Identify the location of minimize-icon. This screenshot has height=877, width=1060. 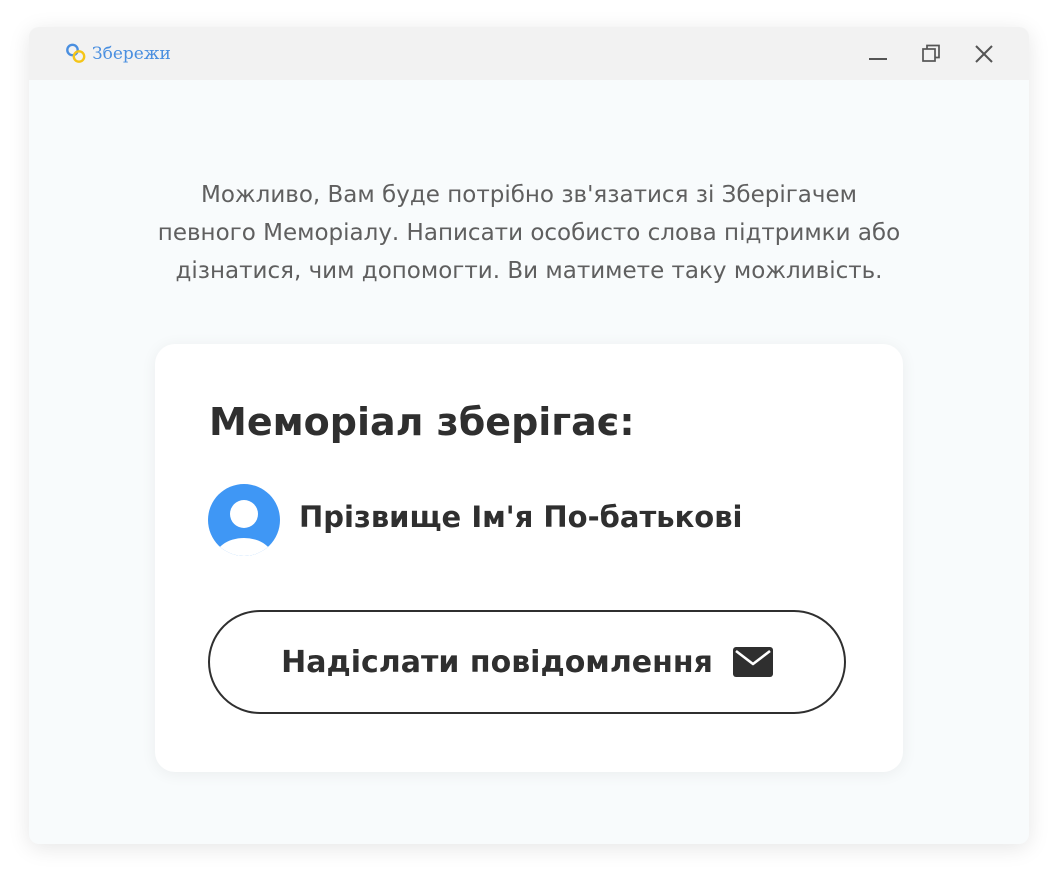
(878, 59).